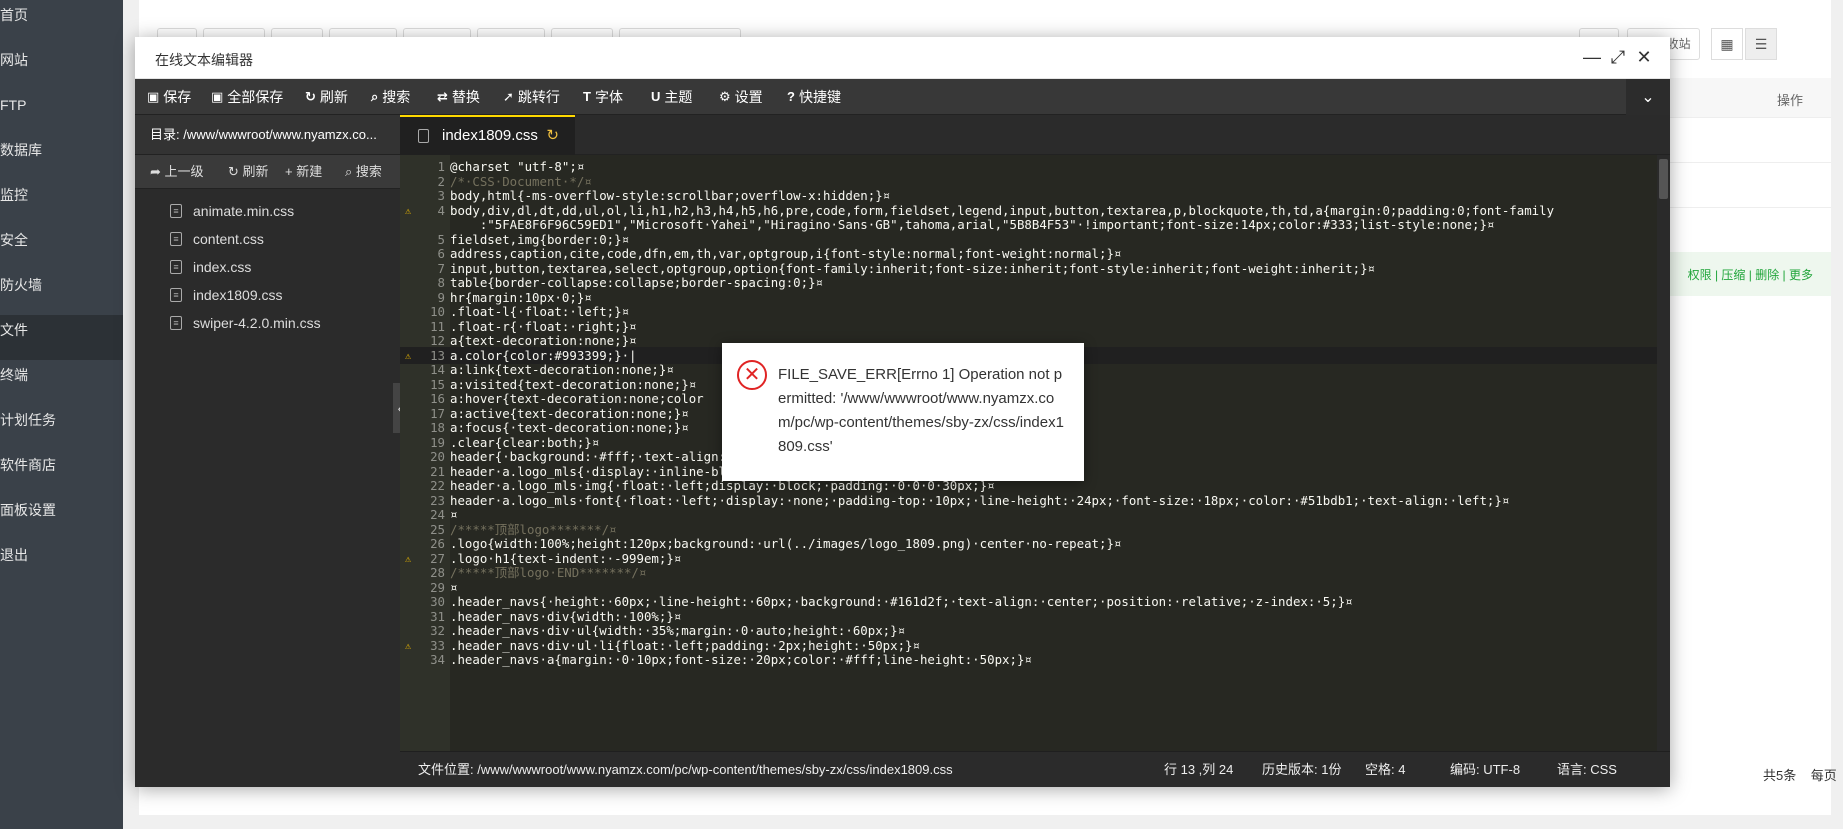 The image size is (1843, 829). I want to click on encoding-status: 编码: UTF-8, so click(1485, 770).